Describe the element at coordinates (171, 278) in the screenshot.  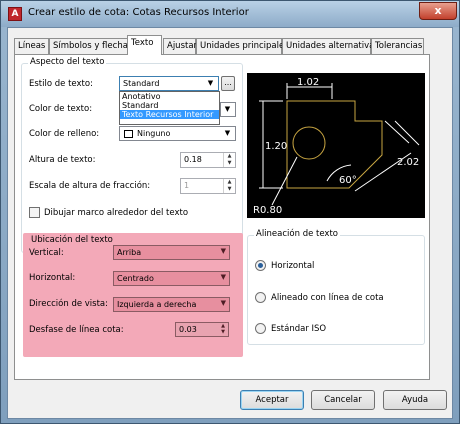
I see `horizontal-combo: Centrado ▼` at that location.